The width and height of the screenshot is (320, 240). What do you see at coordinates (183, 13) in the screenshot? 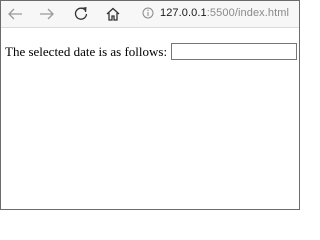
I see `url-host: 127.0.0.1` at bounding box center [183, 13].